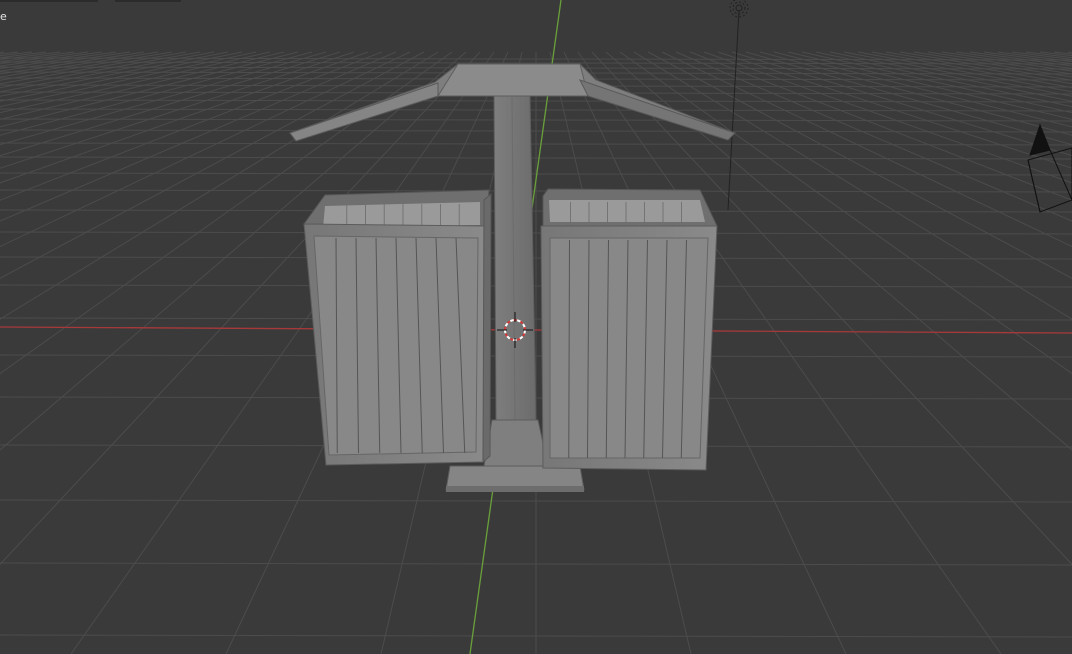  Describe the element at coordinates (515, 258) in the screenshot. I see `support-pole` at that location.